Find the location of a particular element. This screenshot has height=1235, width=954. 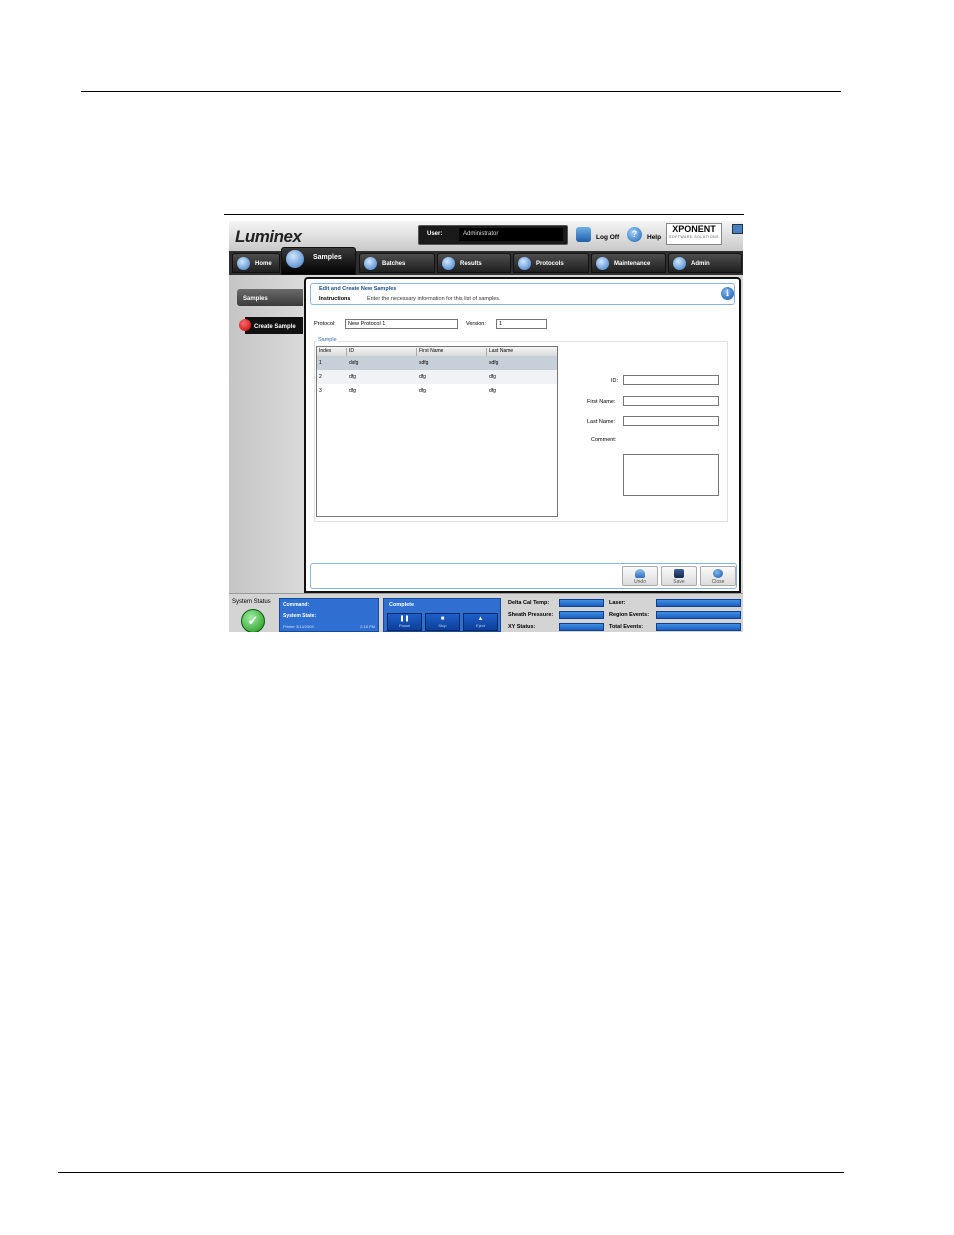

logoff-button: Log Off is located at coordinates (607, 237).